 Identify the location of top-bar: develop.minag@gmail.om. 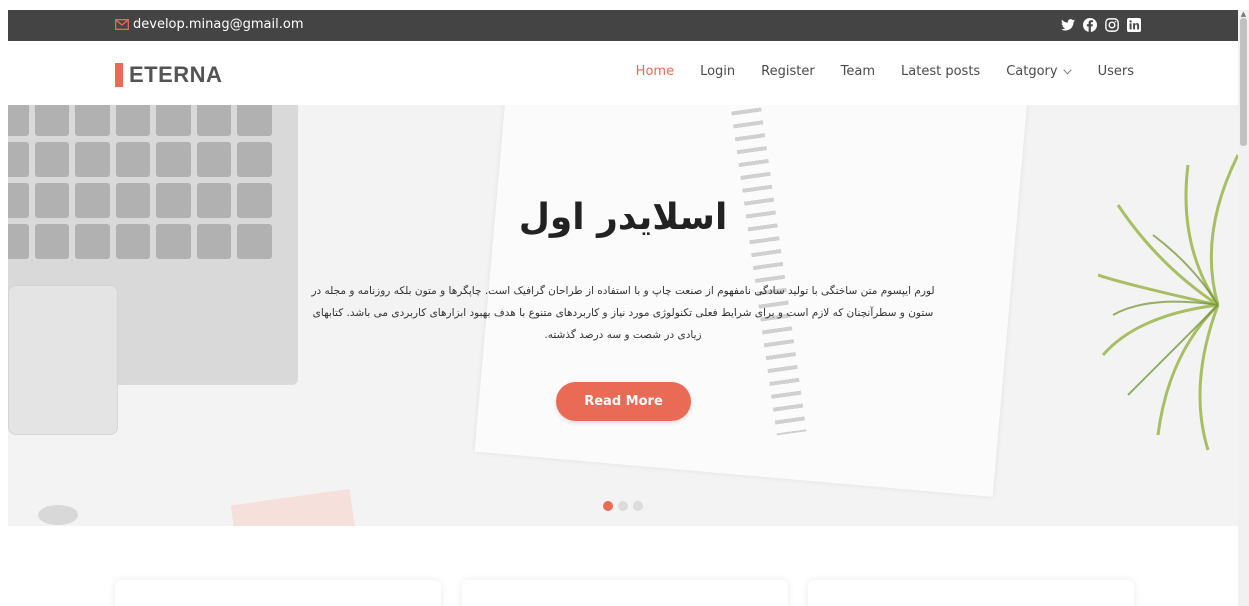
(623, 25).